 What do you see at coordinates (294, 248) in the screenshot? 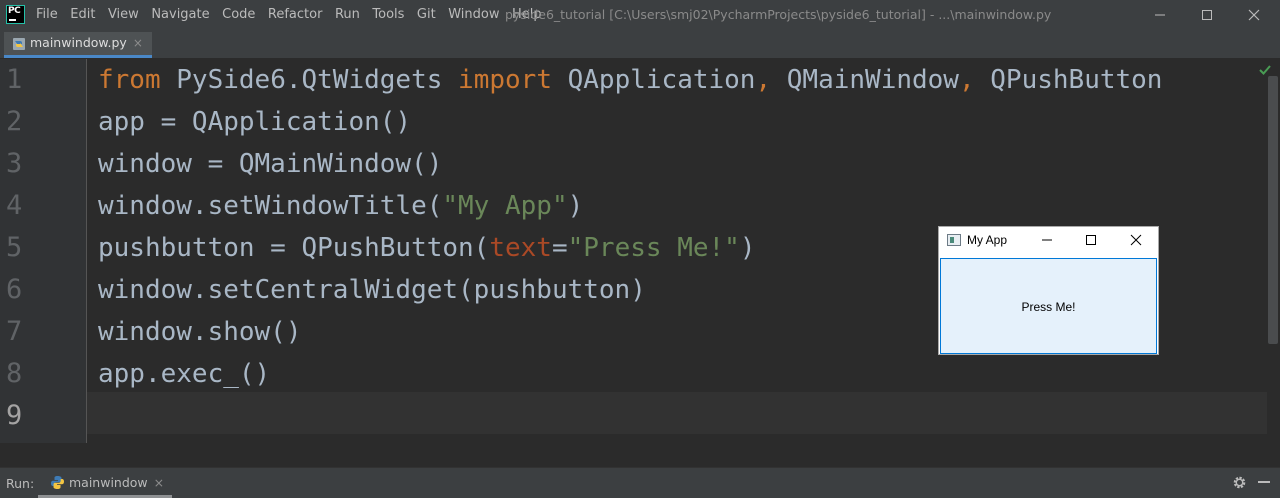
I see `code-text: pushbutton = QPushButton(` at bounding box center [294, 248].